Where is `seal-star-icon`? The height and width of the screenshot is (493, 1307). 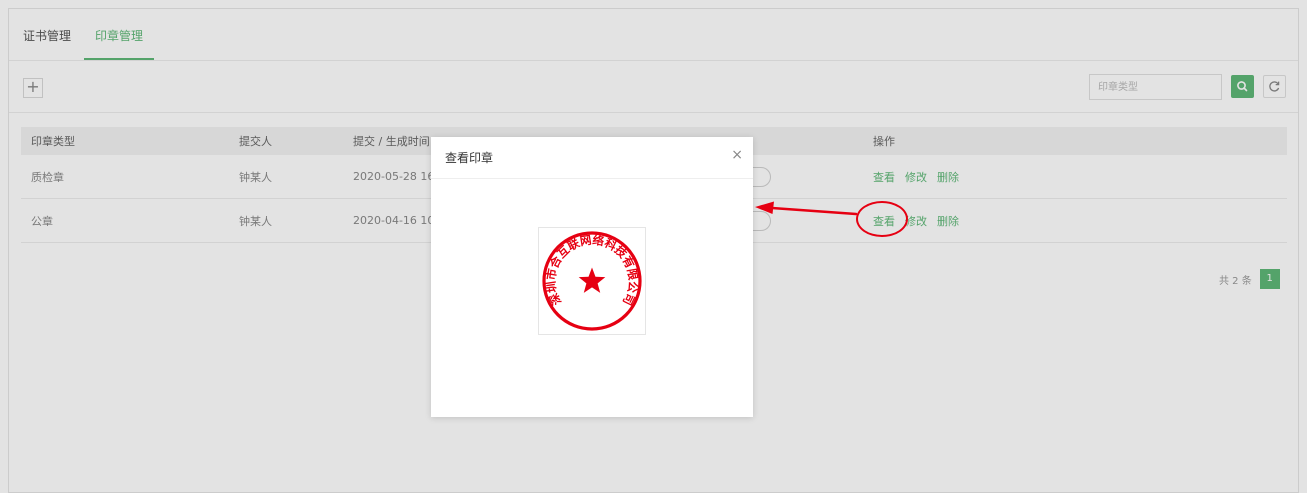 seal-star-icon is located at coordinates (592, 280).